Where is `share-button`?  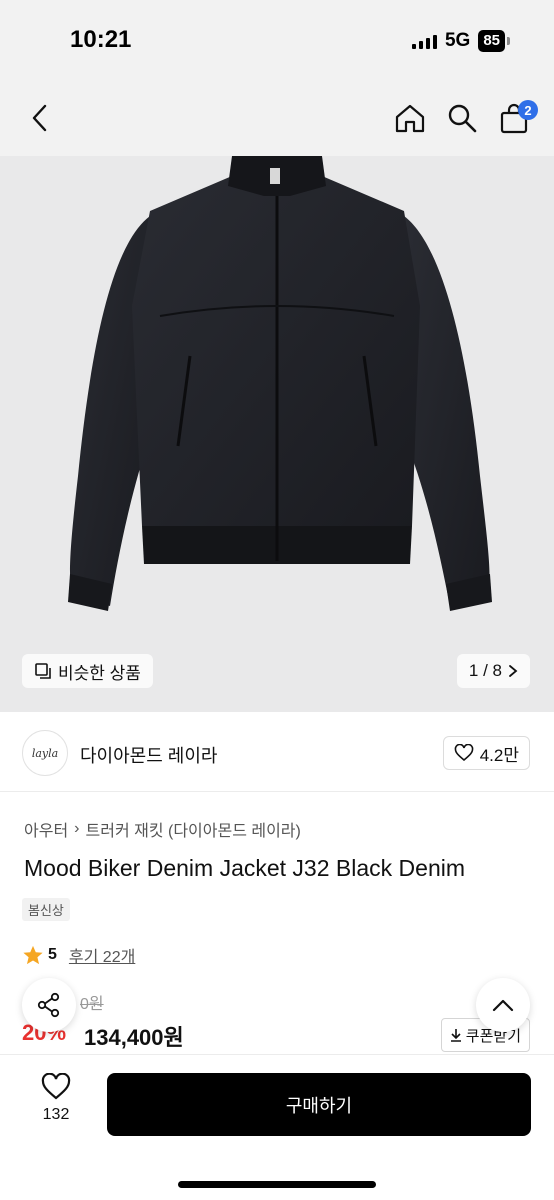
share-button is located at coordinates (49, 1005).